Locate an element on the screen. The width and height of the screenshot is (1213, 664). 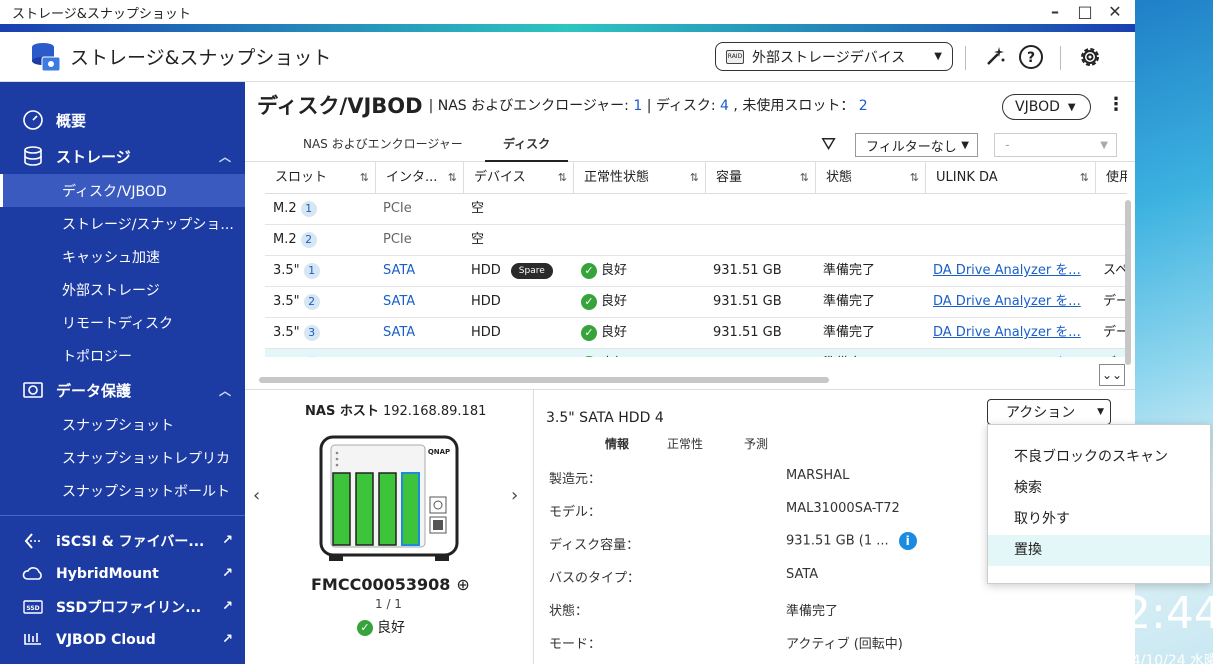
slot-label: 3.5" is located at coordinates (286, 301).